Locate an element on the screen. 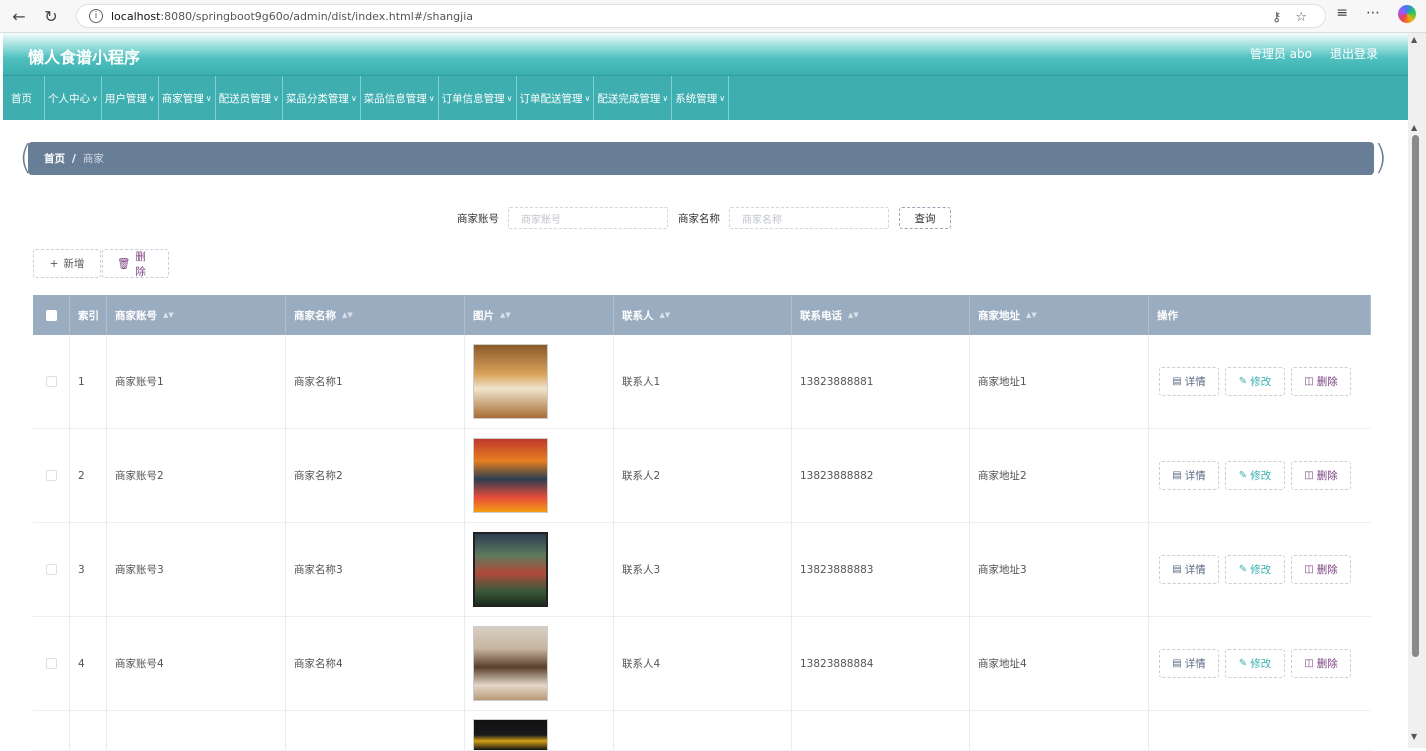 The width and height of the screenshot is (1426, 751). header-account: 商家账号 ▲▼ is located at coordinates (196, 315).